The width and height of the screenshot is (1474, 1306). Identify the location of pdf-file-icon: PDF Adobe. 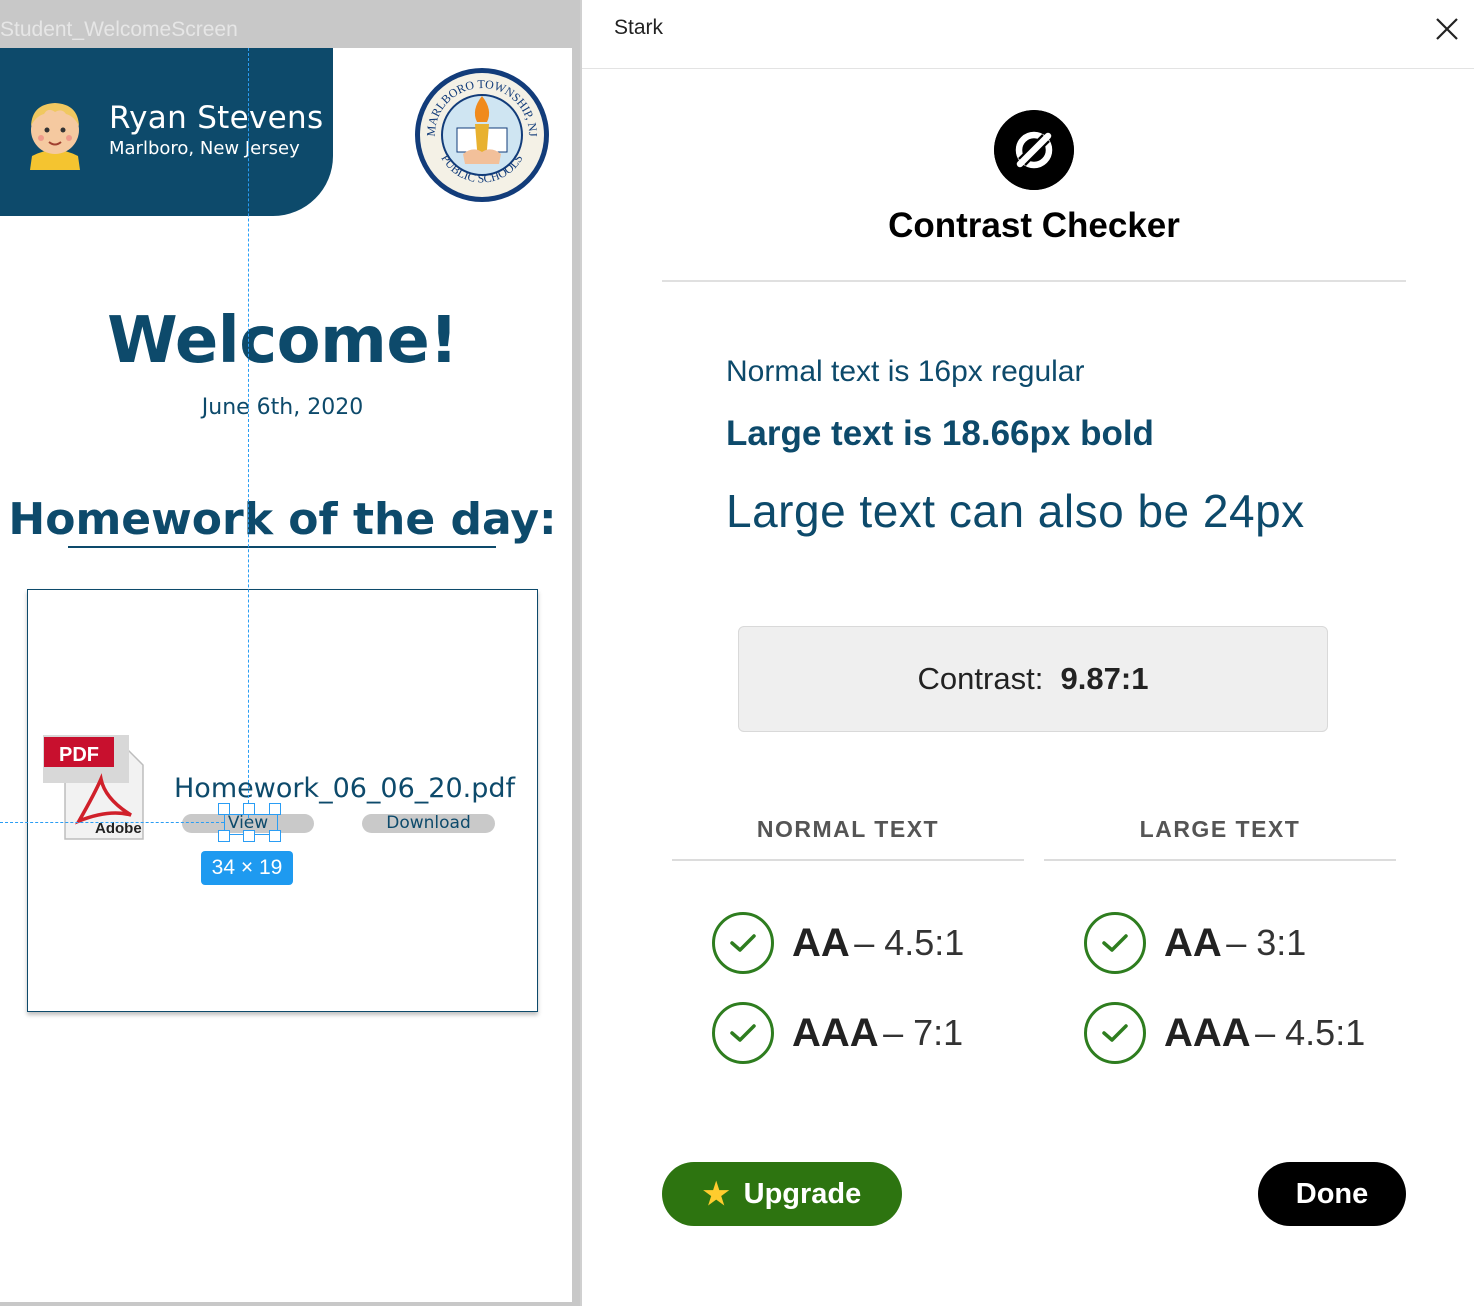
(93, 787).